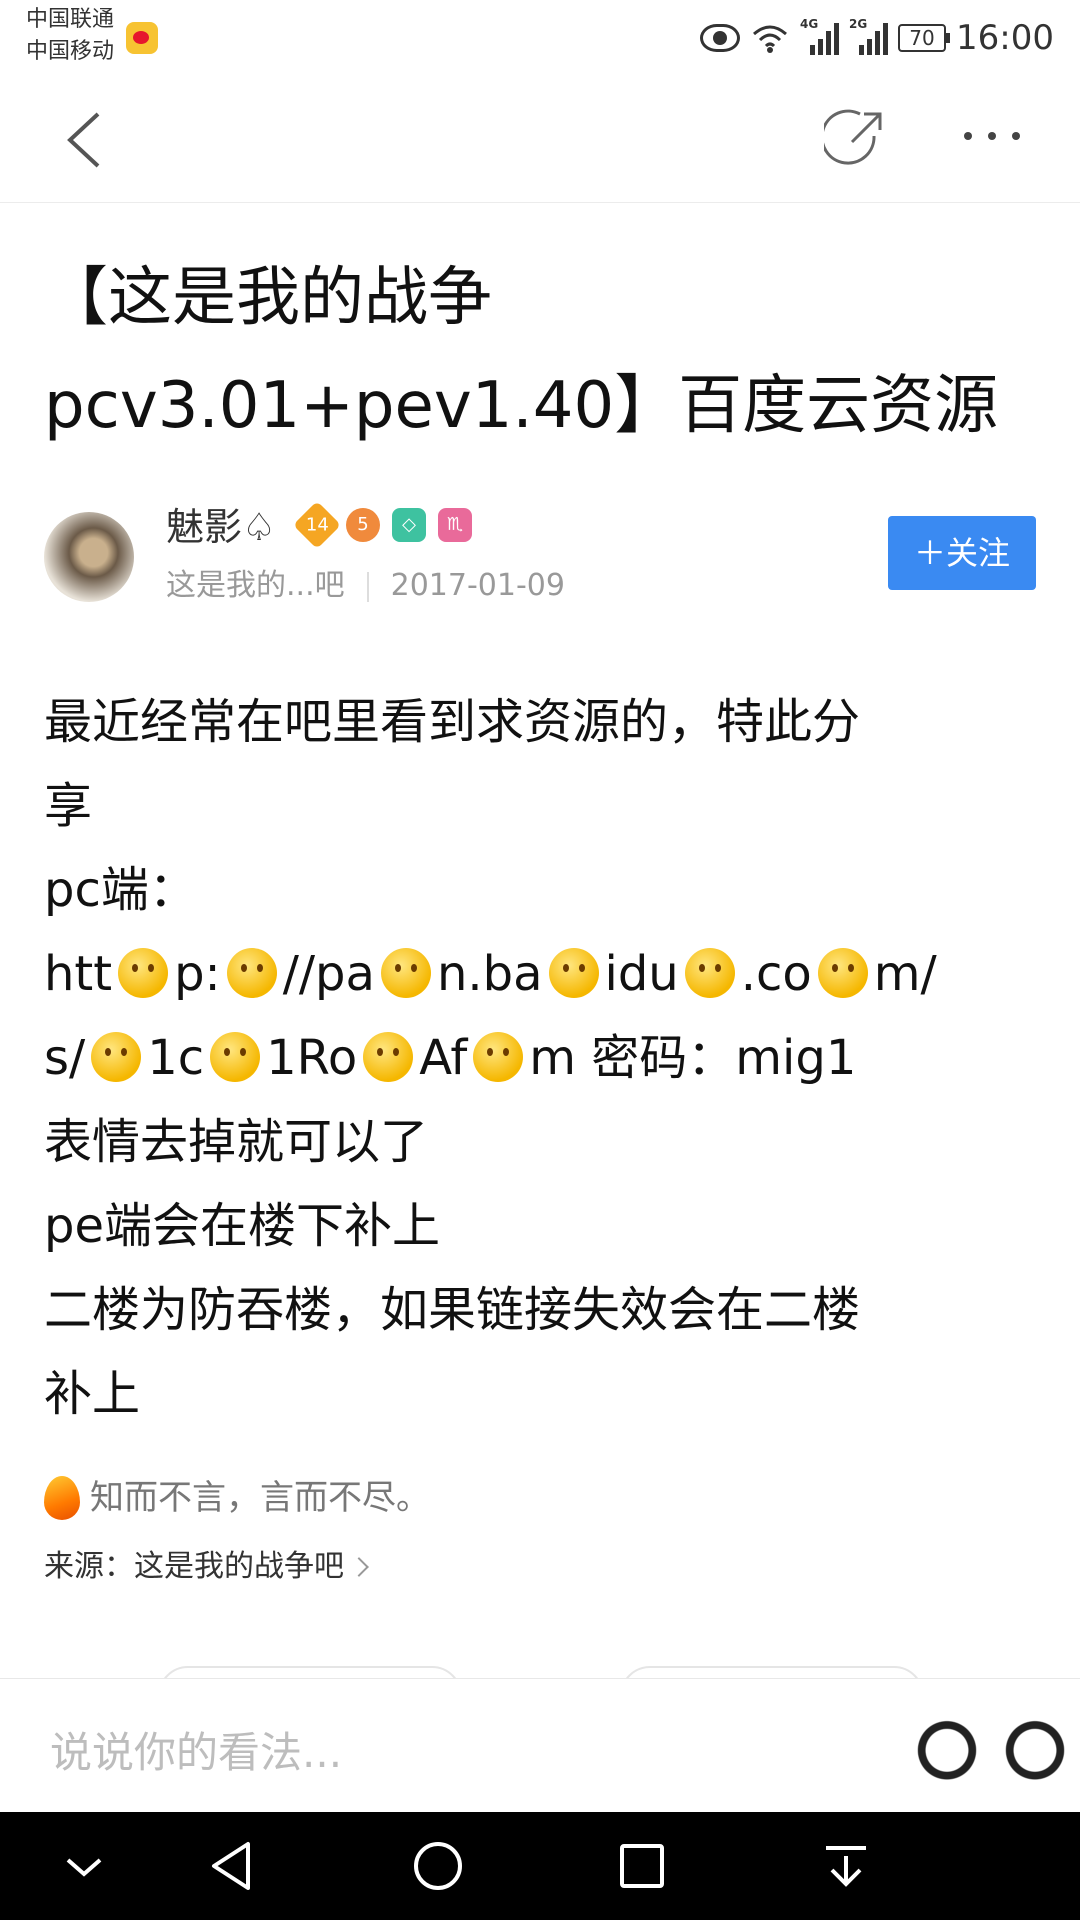 The image size is (1080, 1920). I want to click on post-meta: 这是我的...吧 2017-01-09, so click(365, 586).